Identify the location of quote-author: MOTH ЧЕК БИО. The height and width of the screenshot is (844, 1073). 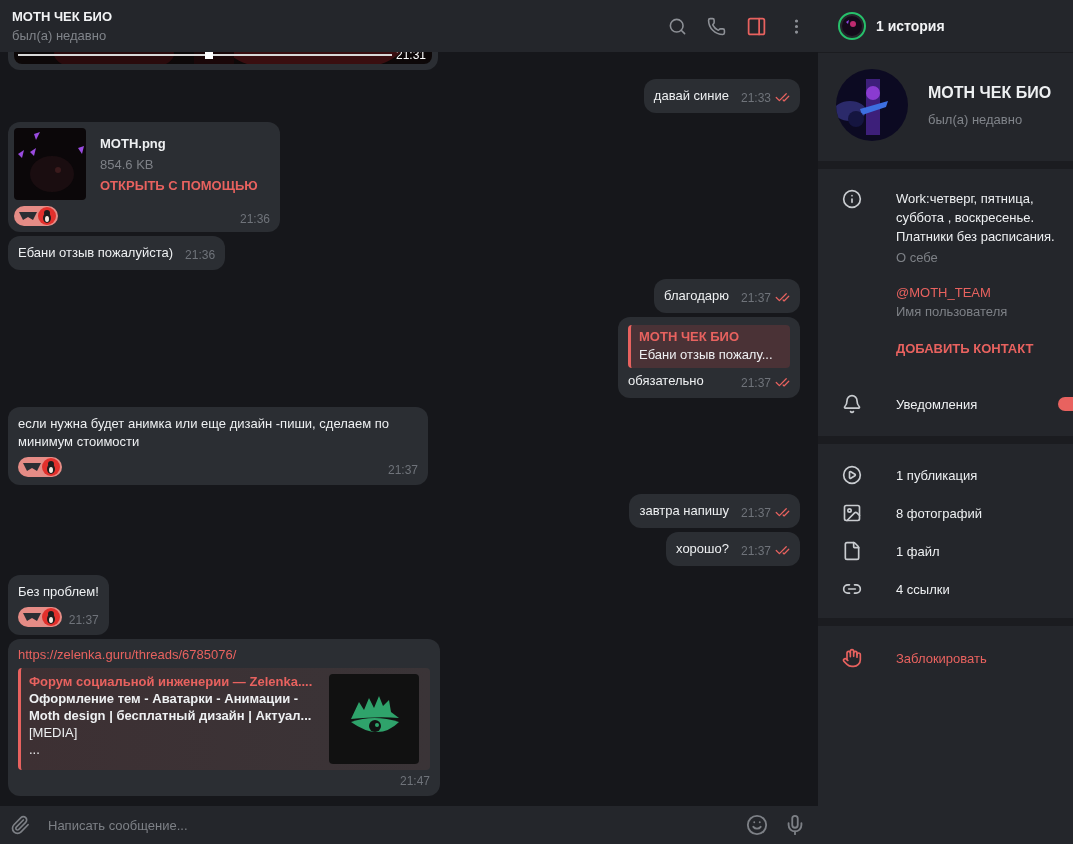
(690, 336).